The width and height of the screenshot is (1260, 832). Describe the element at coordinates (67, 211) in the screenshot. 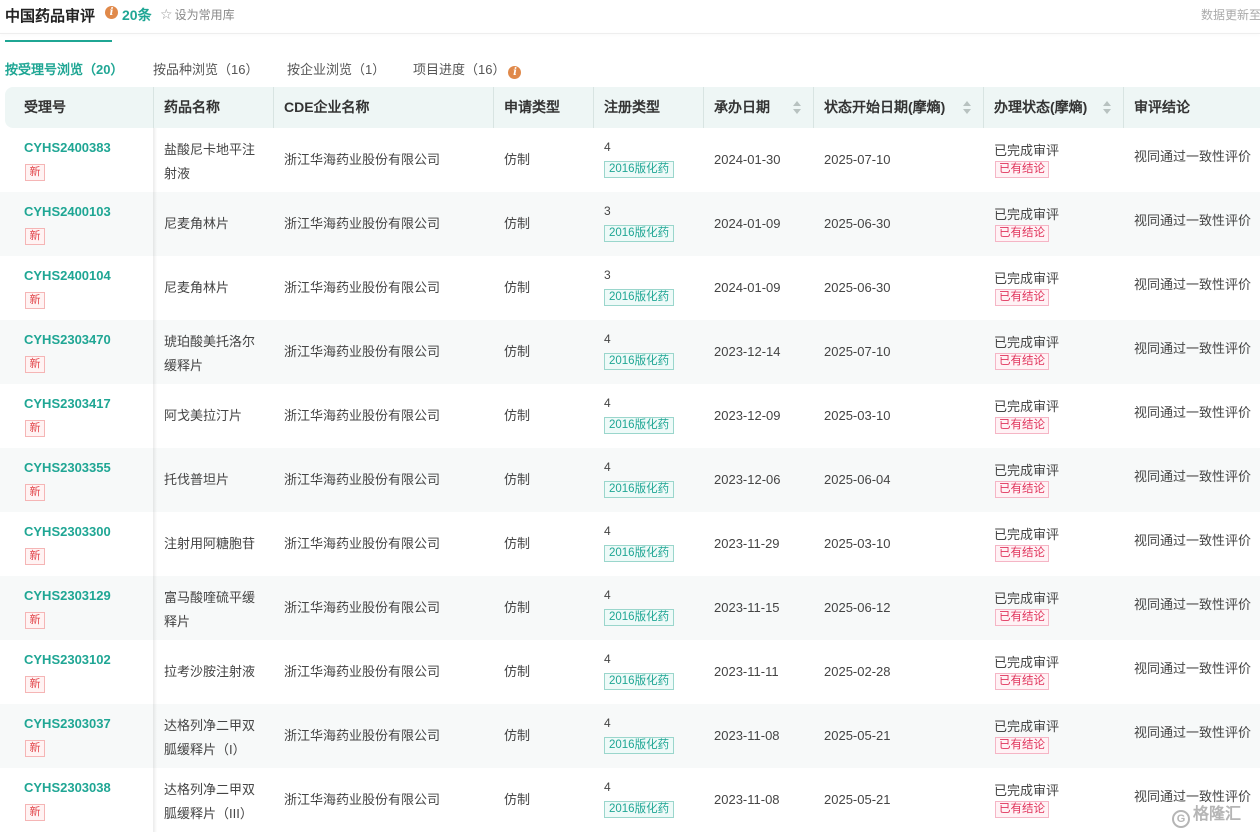

I see `acceptance-no-link: CYHS2400103` at that location.